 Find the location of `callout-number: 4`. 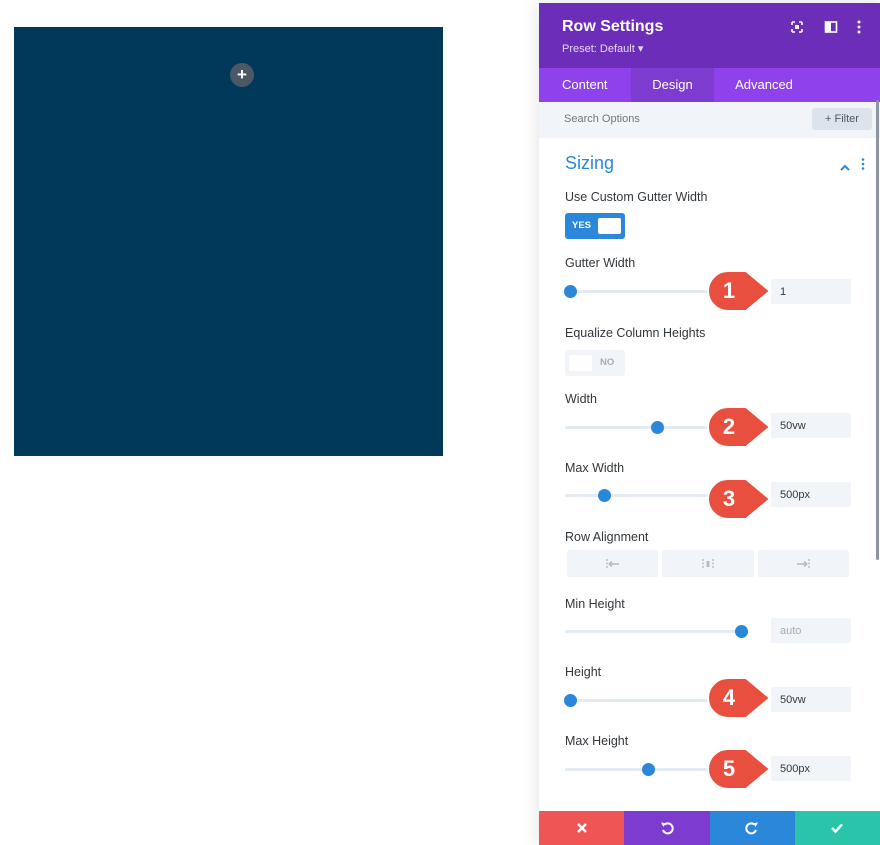

callout-number: 4 is located at coordinates (729, 697).